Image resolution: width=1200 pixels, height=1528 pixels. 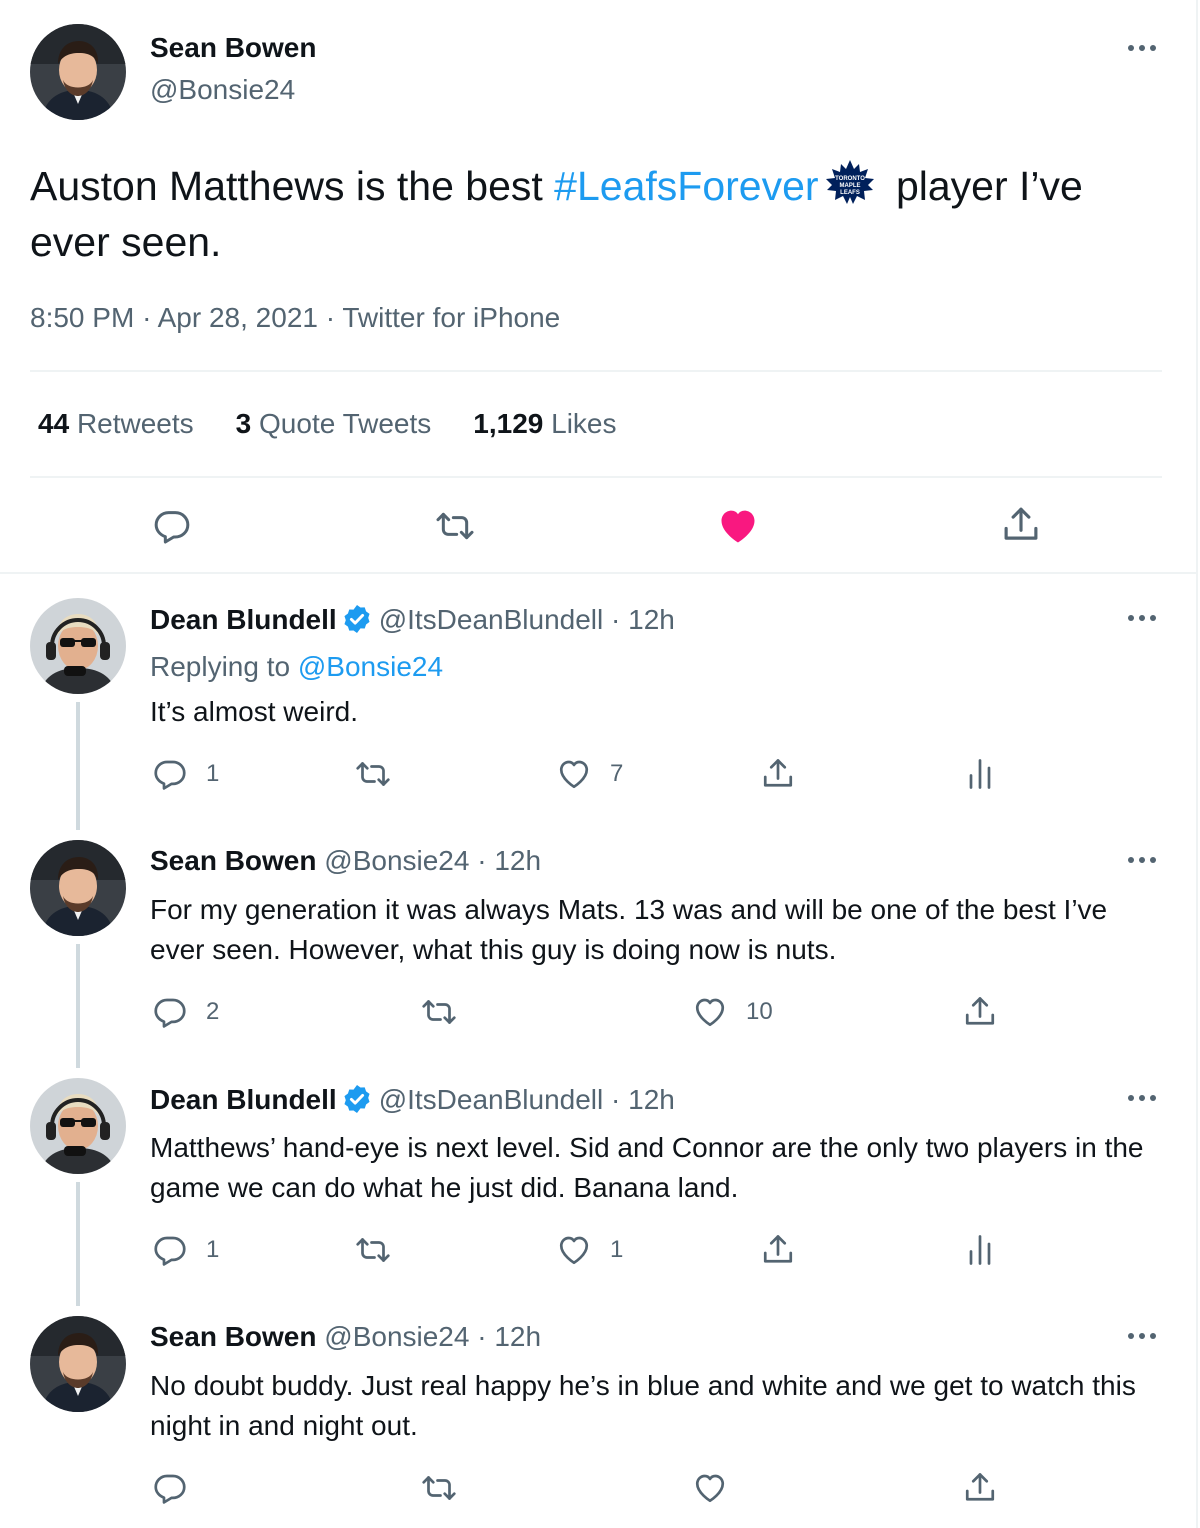 What do you see at coordinates (233, 48) in the screenshot?
I see `main-author-name: Sean Bowen` at bounding box center [233, 48].